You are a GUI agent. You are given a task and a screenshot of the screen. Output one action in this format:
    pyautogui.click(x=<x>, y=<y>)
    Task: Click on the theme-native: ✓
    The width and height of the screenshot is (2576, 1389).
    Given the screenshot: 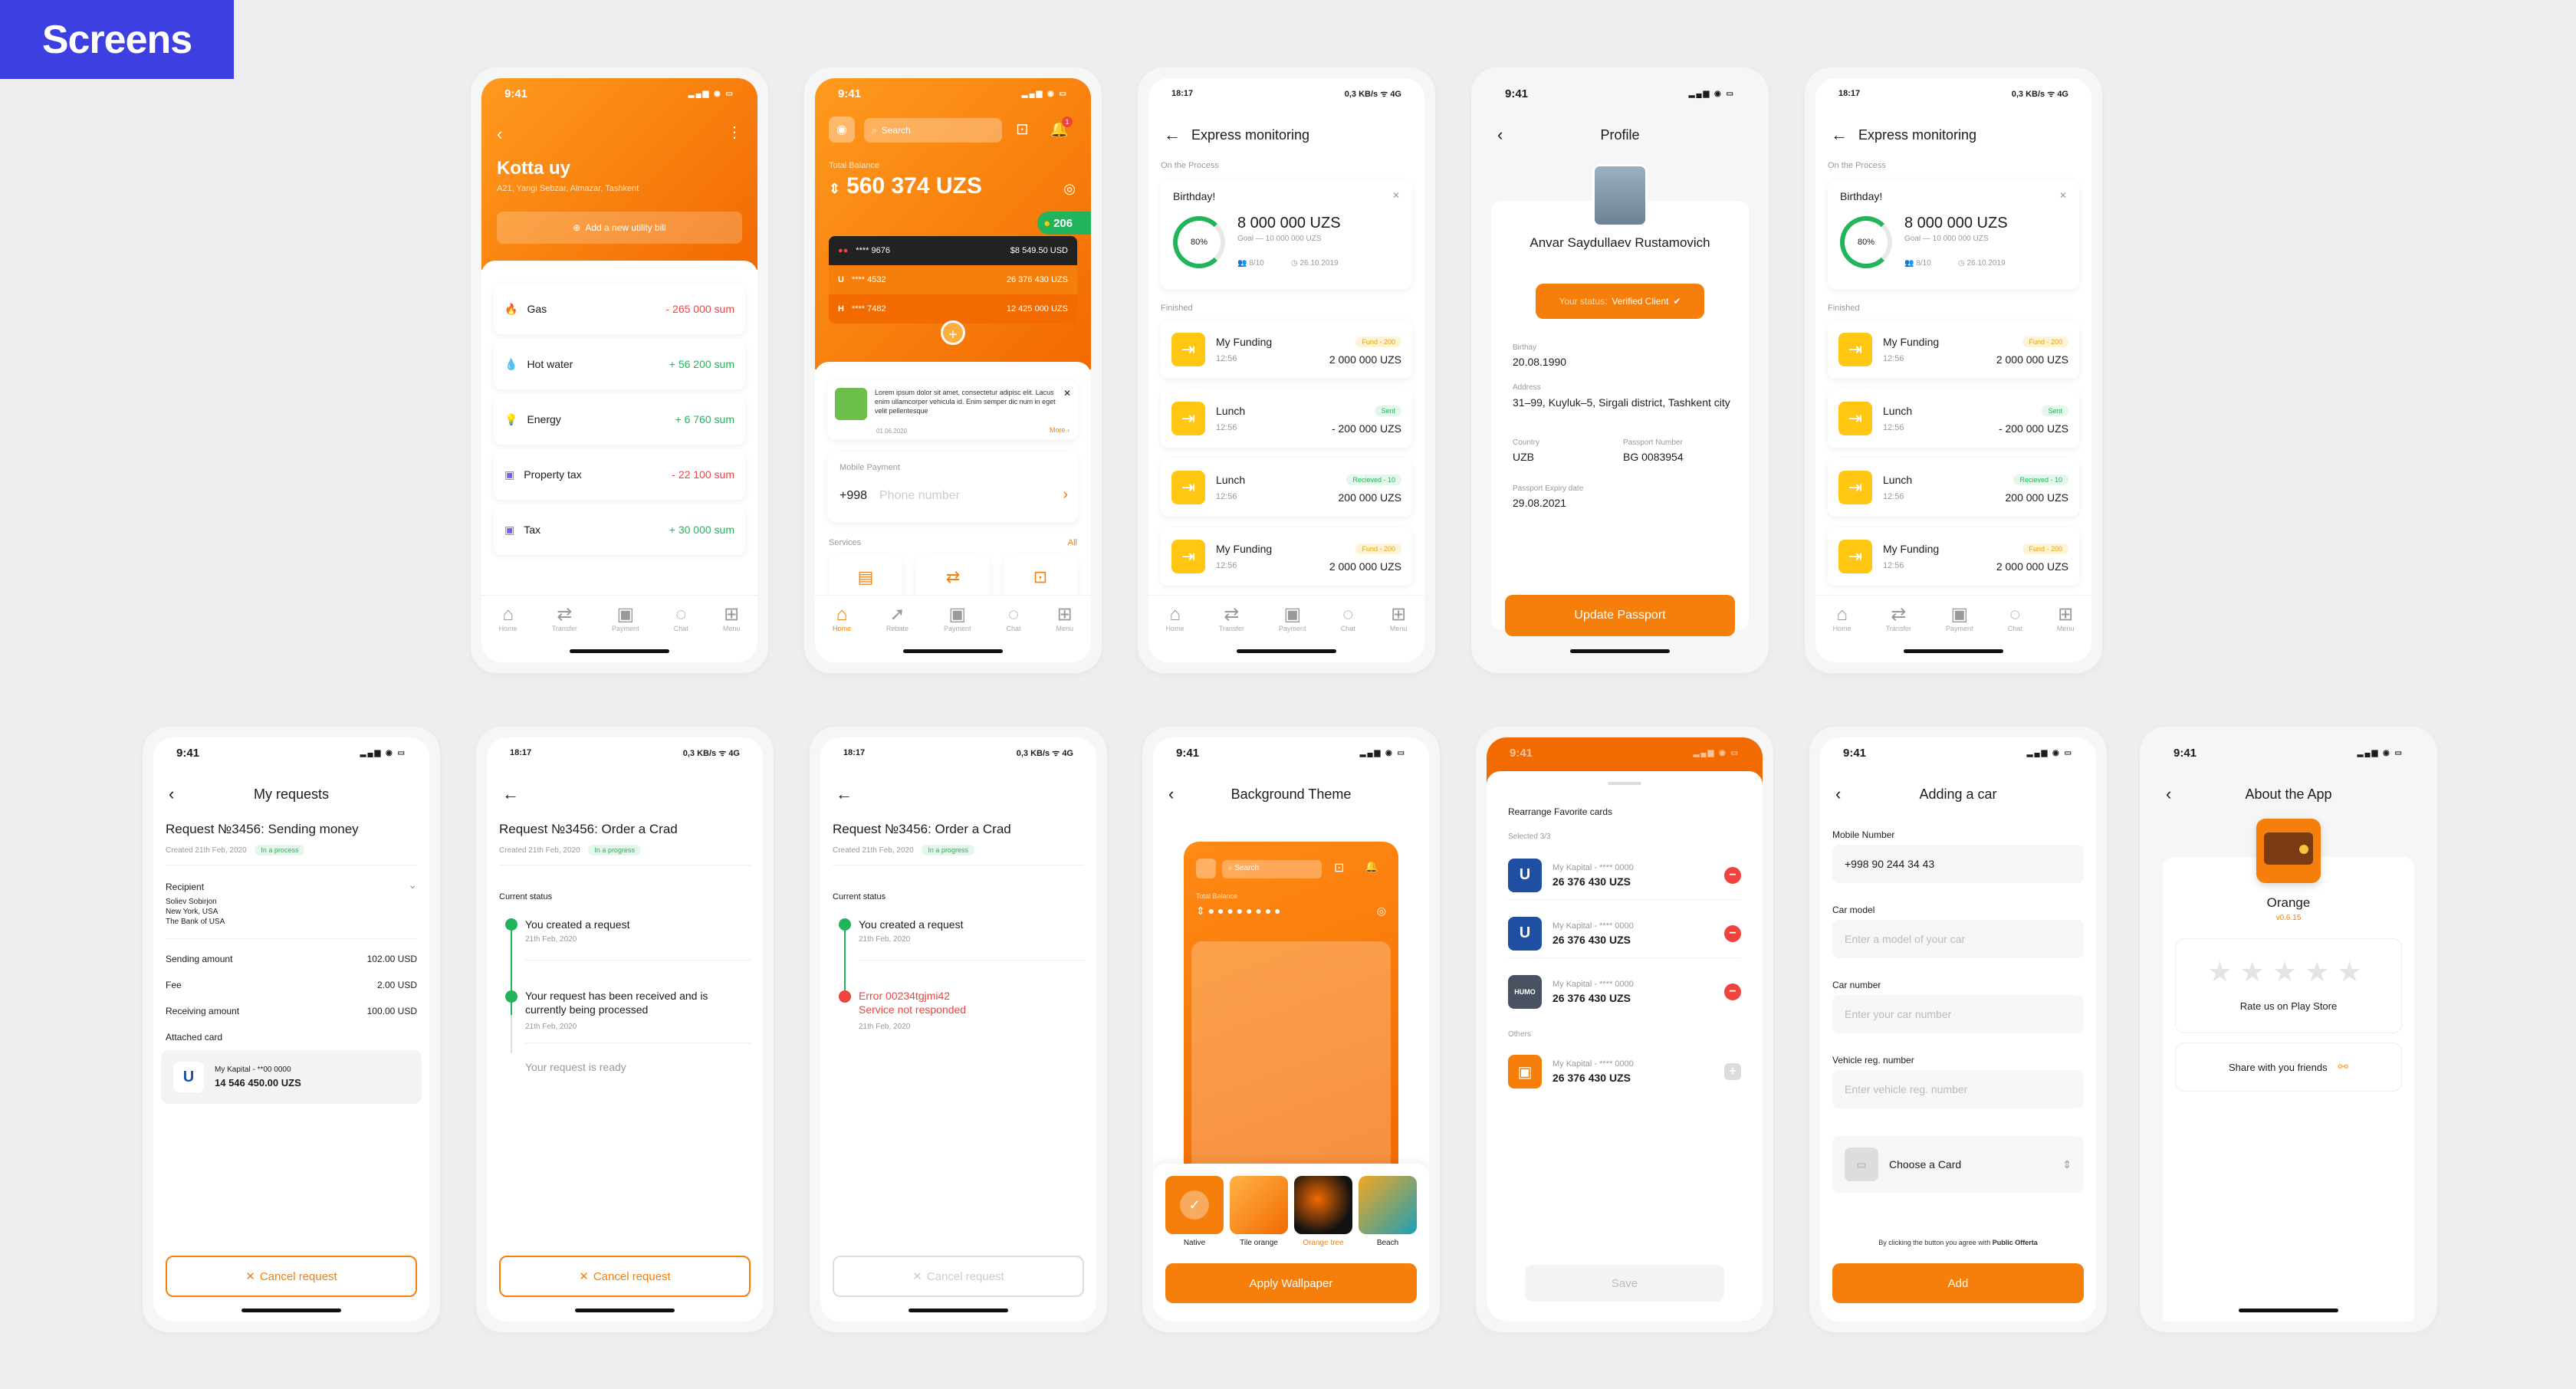 What is the action you would take?
    pyautogui.click(x=1194, y=1205)
    